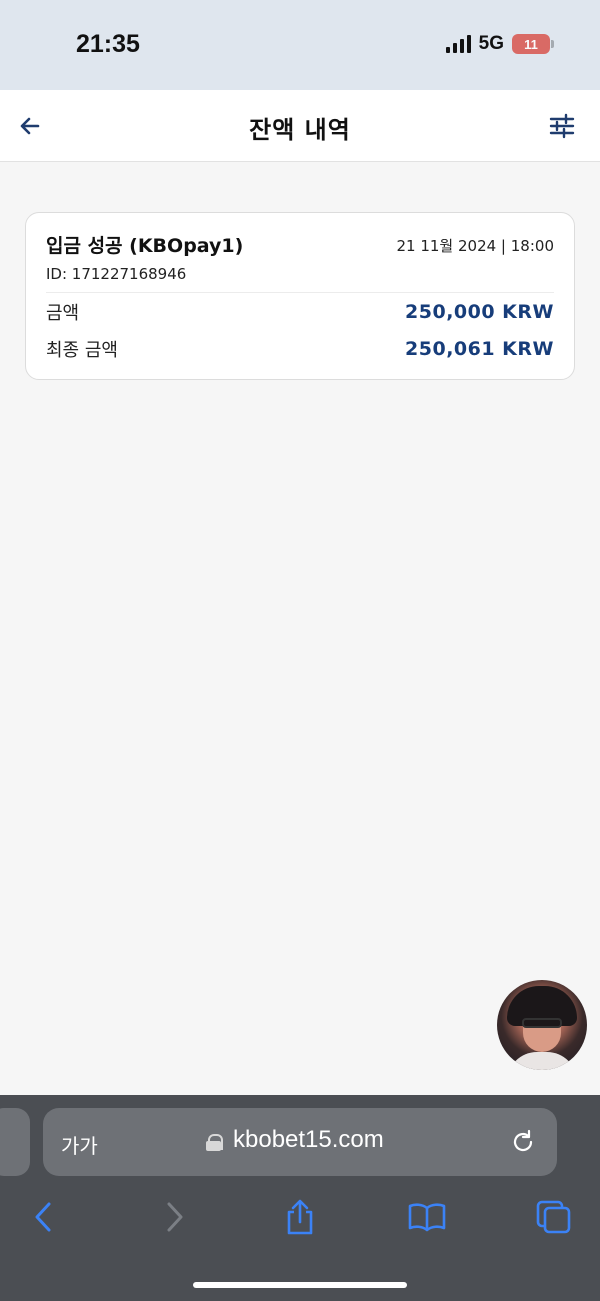 The height and width of the screenshot is (1301, 600). I want to click on browser-back-button, so click(44, 1217).